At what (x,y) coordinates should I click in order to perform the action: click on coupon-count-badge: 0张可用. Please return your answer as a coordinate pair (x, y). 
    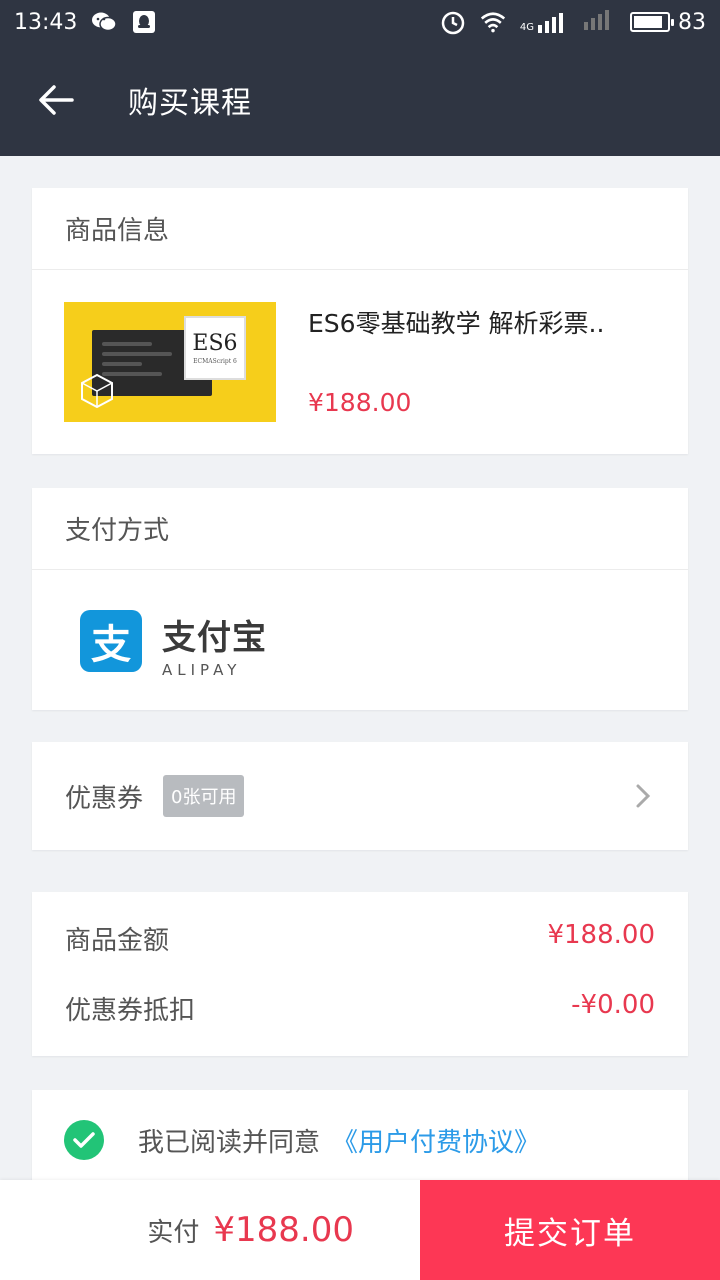
    Looking at the image, I should click on (204, 796).